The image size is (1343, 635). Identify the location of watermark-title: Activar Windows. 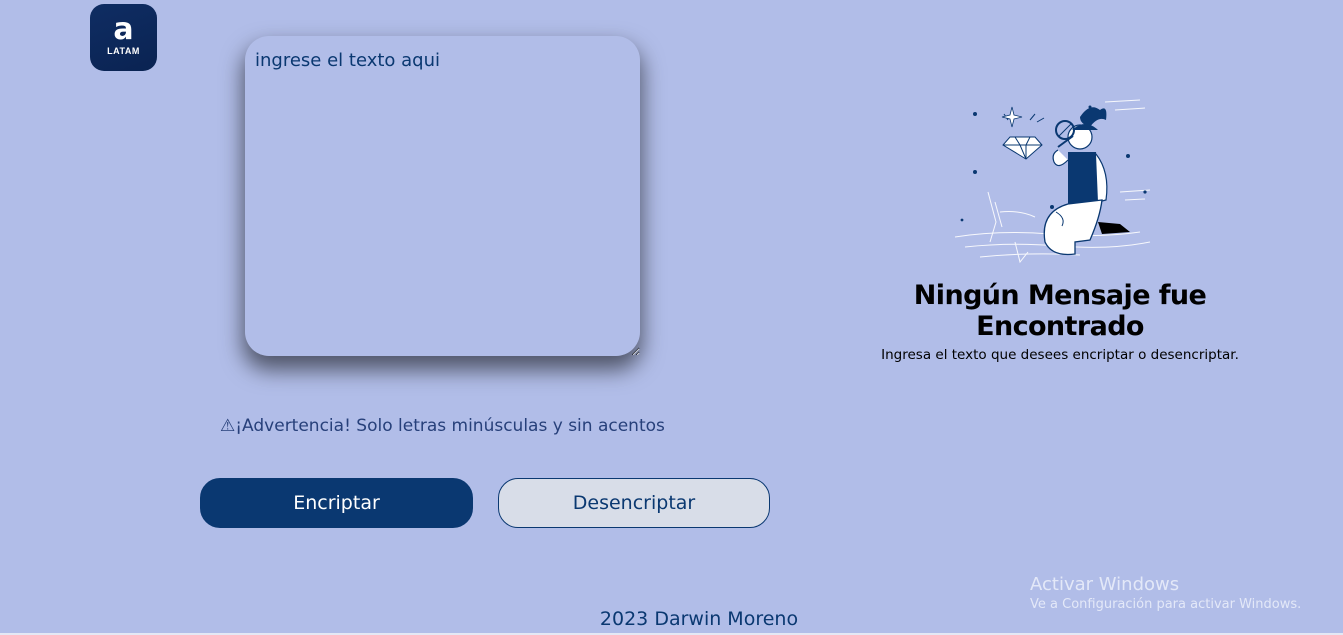
(1105, 584).